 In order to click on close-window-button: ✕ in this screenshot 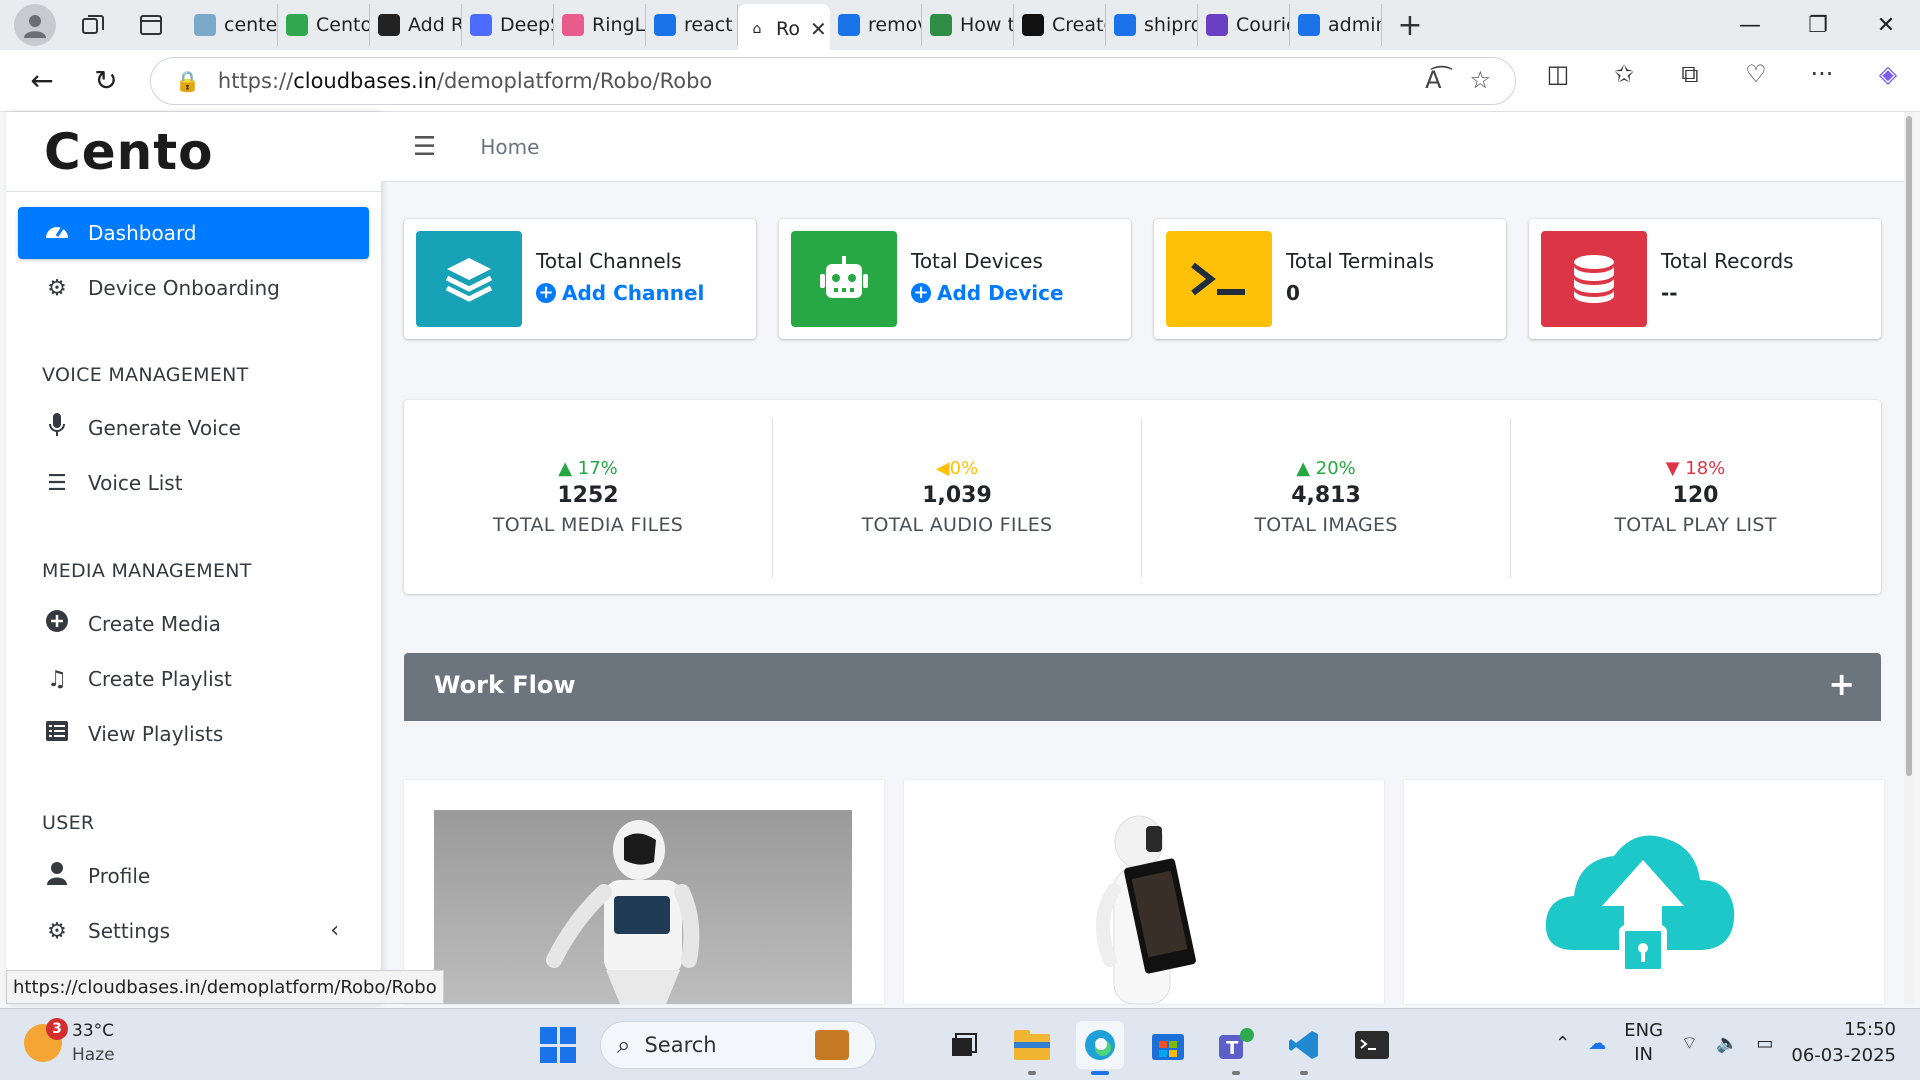, I will do `click(1886, 25)`.